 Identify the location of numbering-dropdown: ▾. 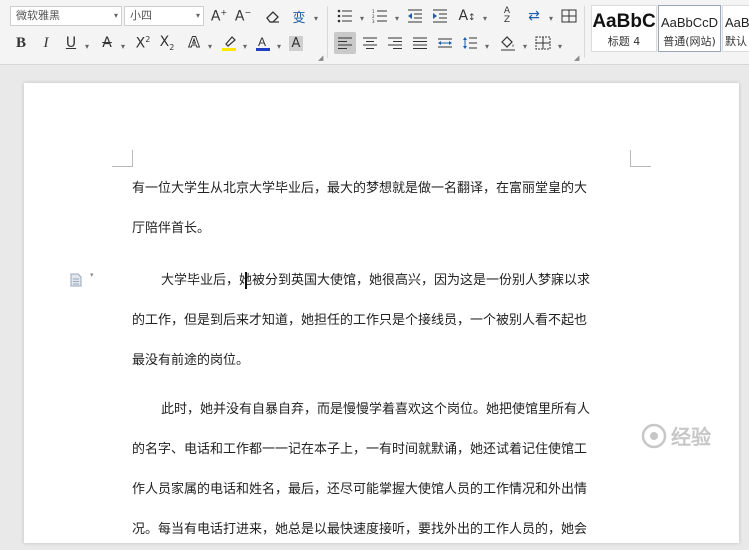
(397, 18).